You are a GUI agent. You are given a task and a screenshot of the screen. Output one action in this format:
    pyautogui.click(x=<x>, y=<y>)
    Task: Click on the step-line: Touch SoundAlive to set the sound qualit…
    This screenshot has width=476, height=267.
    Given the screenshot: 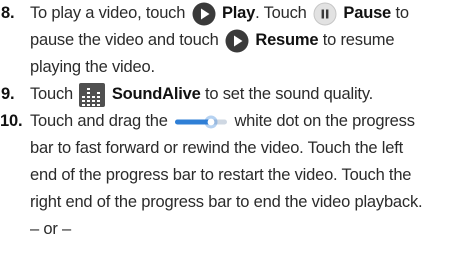 What is the action you would take?
    pyautogui.click(x=253, y=94)
    